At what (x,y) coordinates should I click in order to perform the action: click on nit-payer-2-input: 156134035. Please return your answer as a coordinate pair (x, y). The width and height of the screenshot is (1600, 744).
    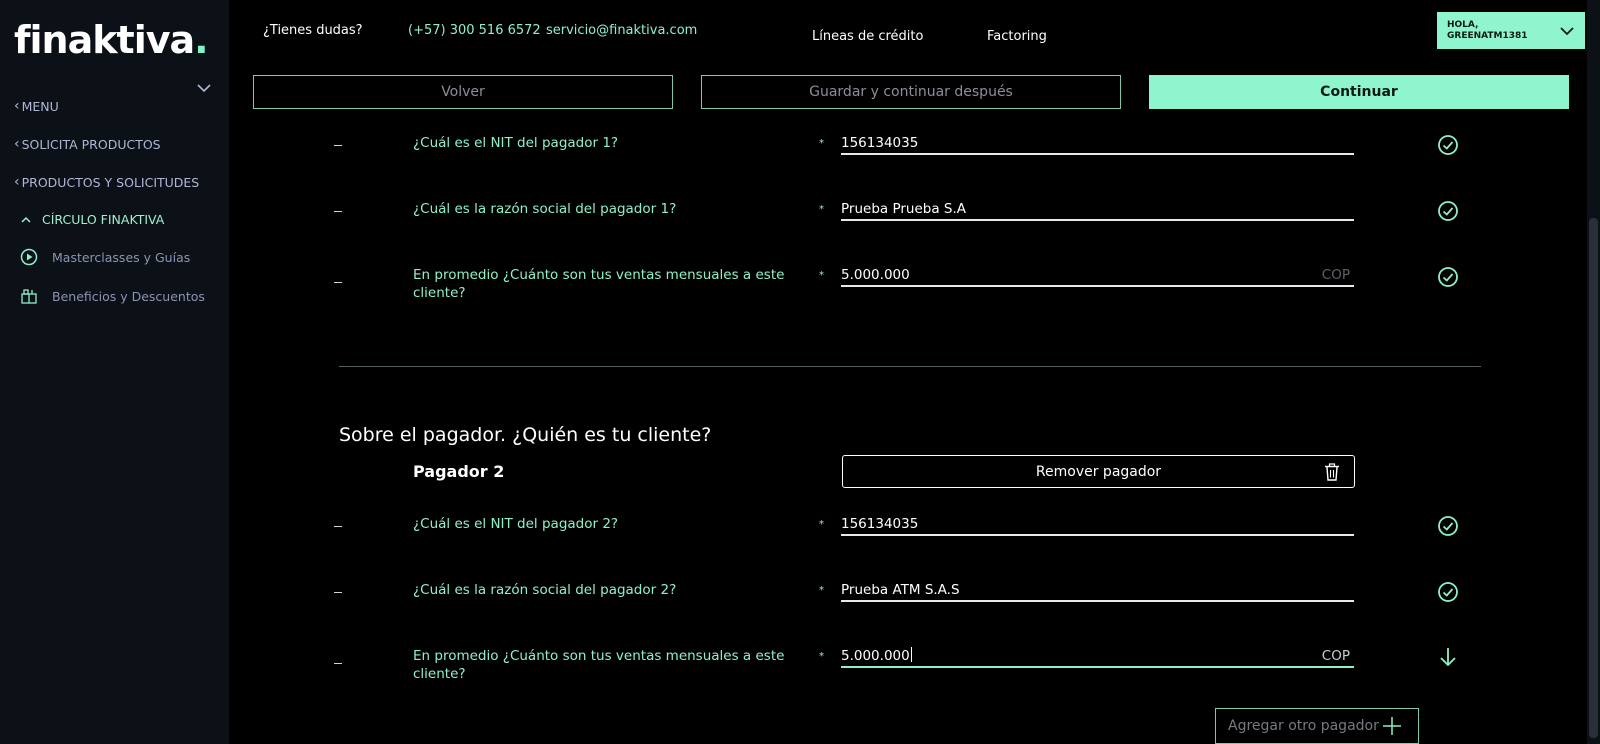
    Looking at the image, I should click on (1097, 524).